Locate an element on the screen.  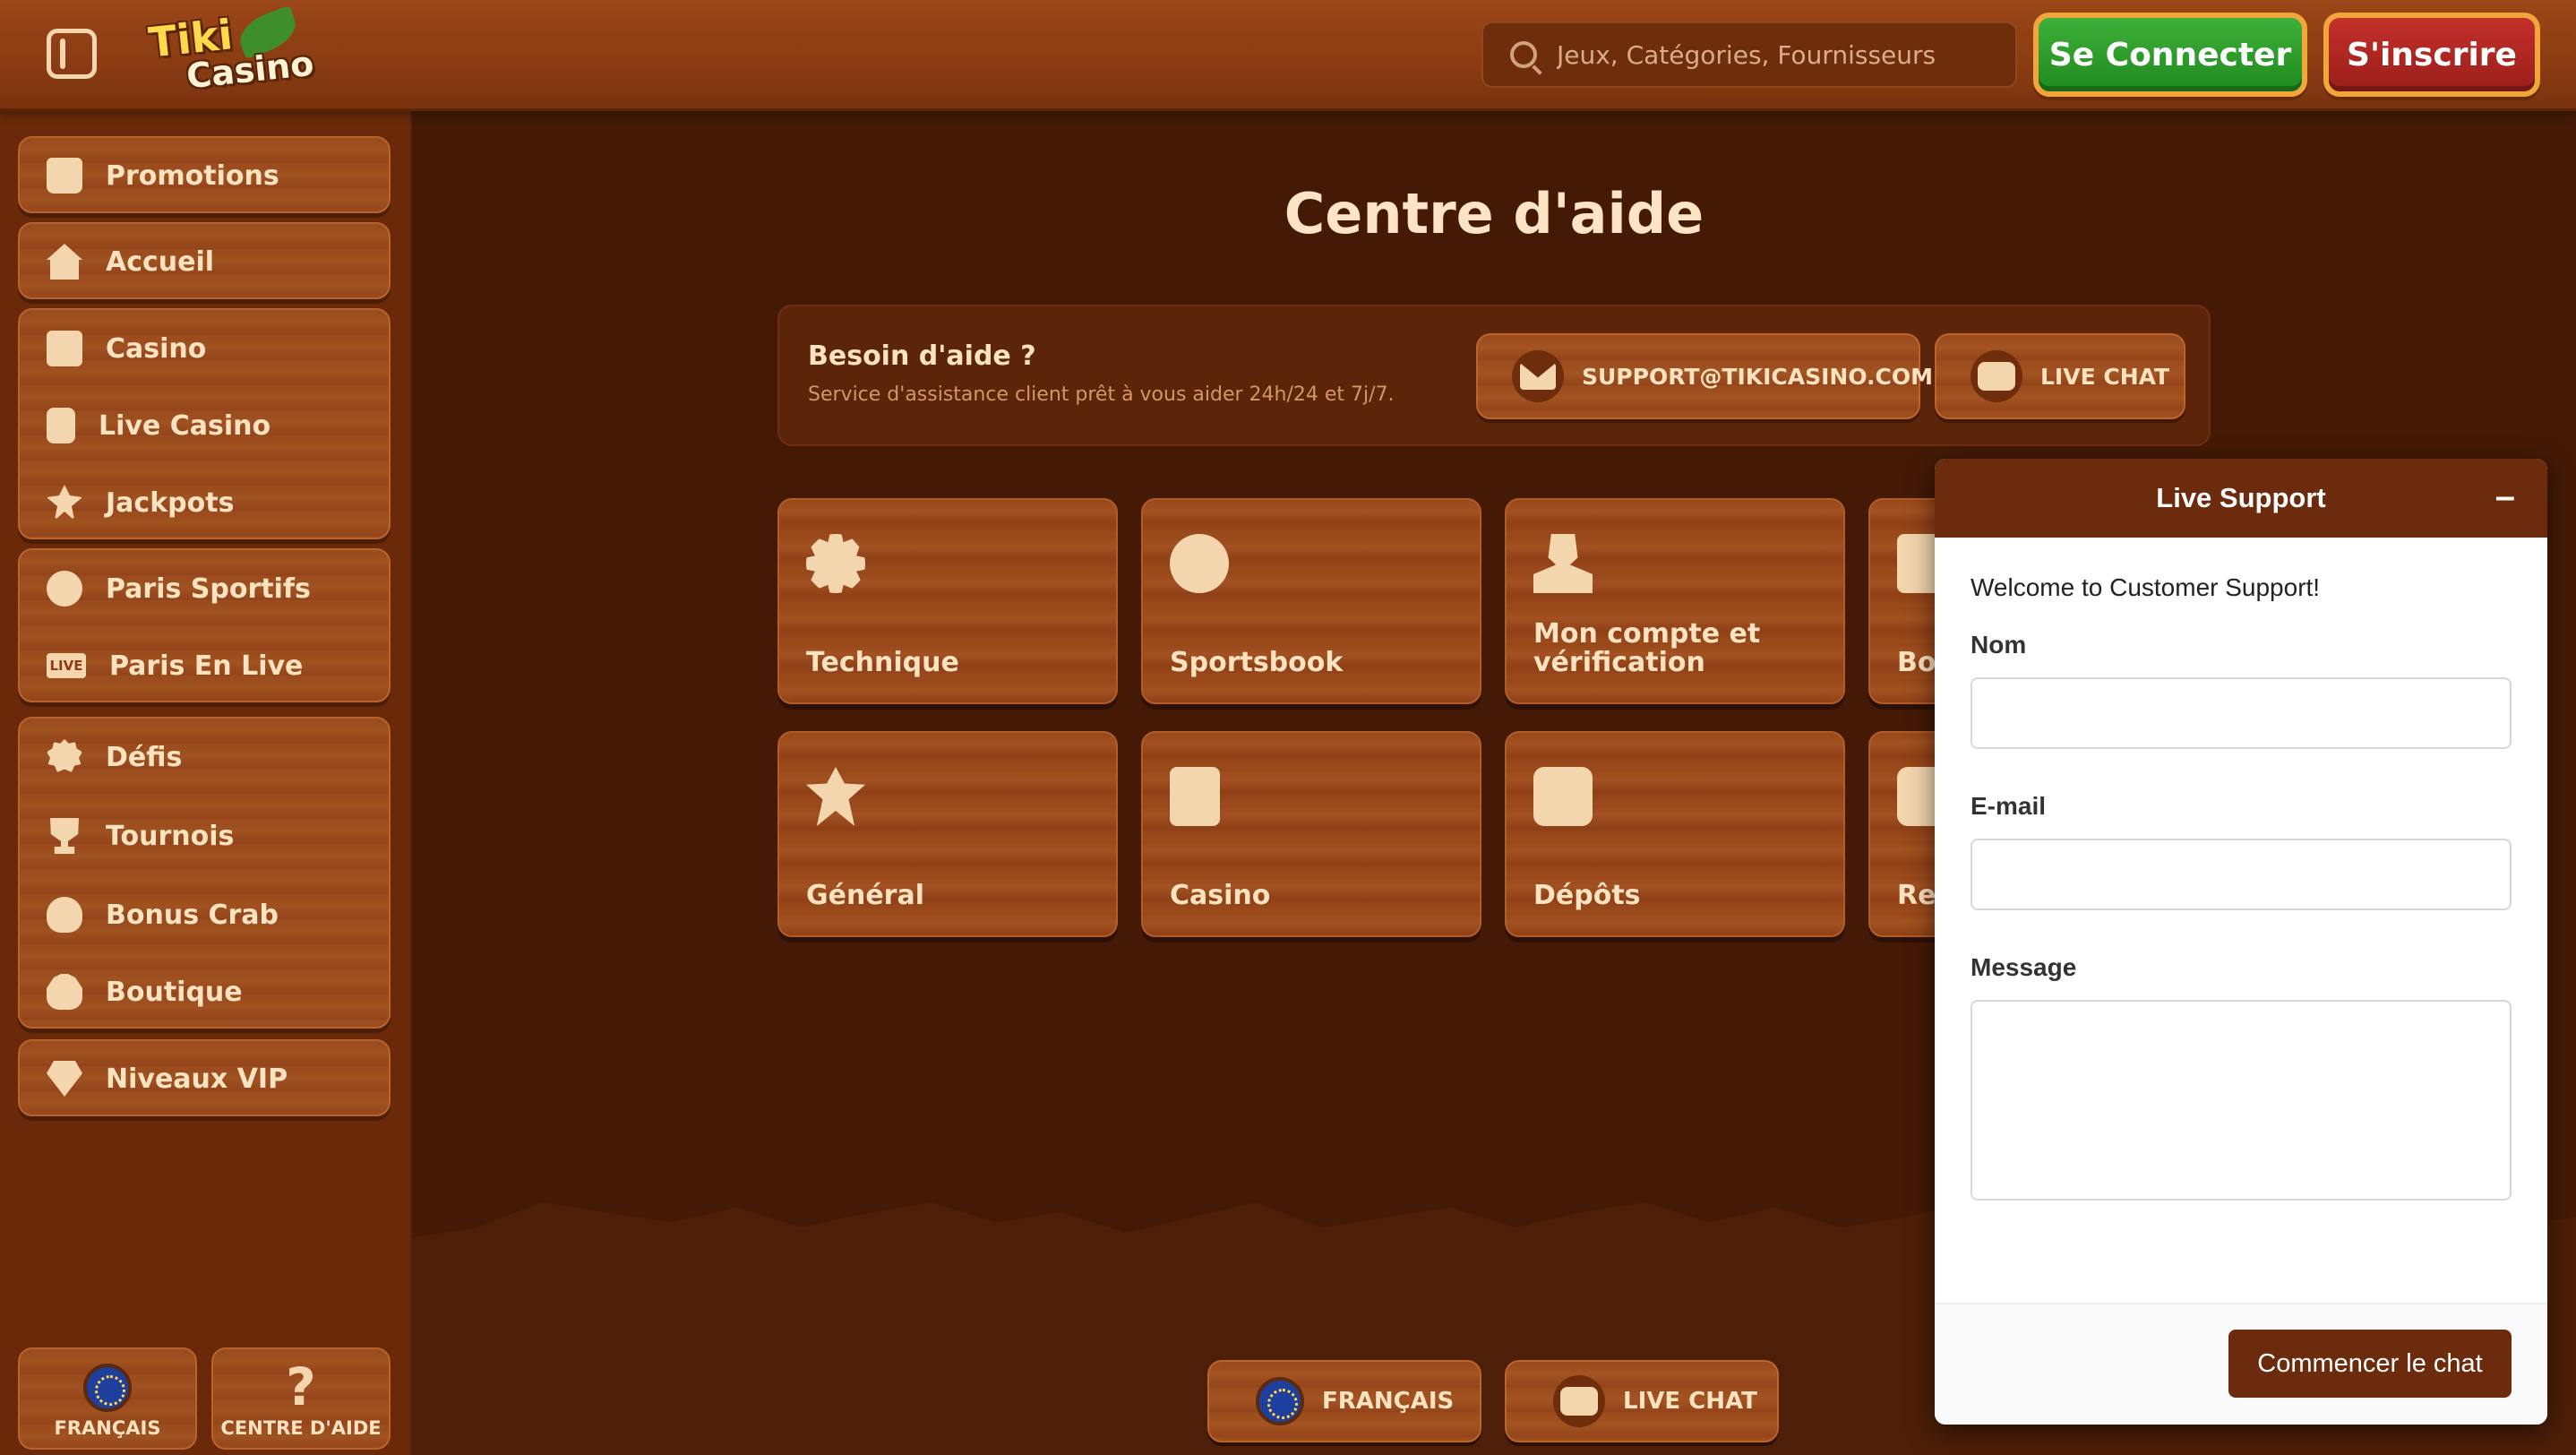
minimize-icon: – is located at coordinates (2505, 497).